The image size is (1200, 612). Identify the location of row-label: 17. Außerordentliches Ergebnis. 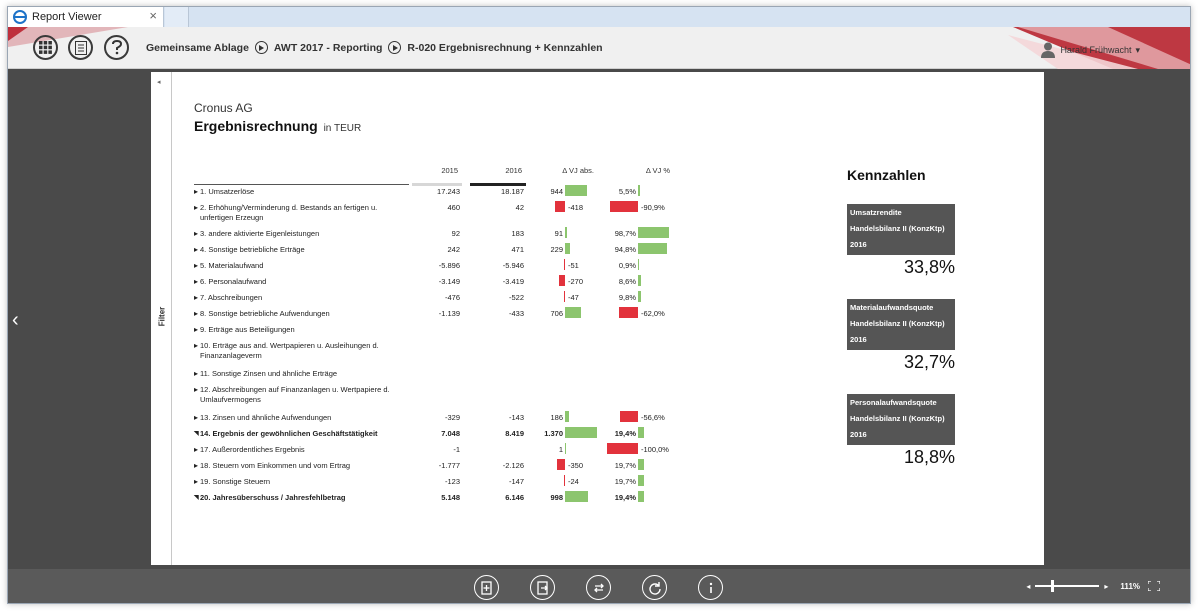
(299, 450).